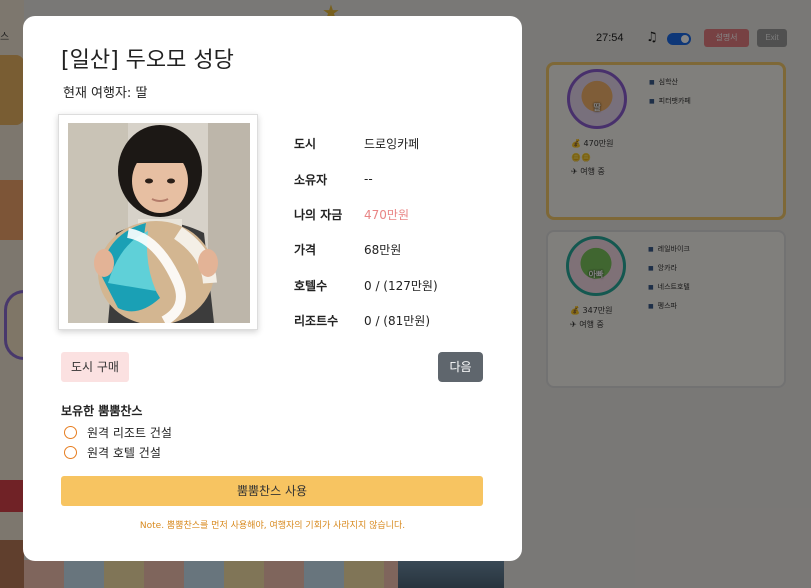 Image resolution: width=811 pixels, height=588 pixels. What do you see at coordinates (124, 453) in the screenshot?
I see `chance-option-label: 원격 호텔 건설` at bounding box center [124, 453].